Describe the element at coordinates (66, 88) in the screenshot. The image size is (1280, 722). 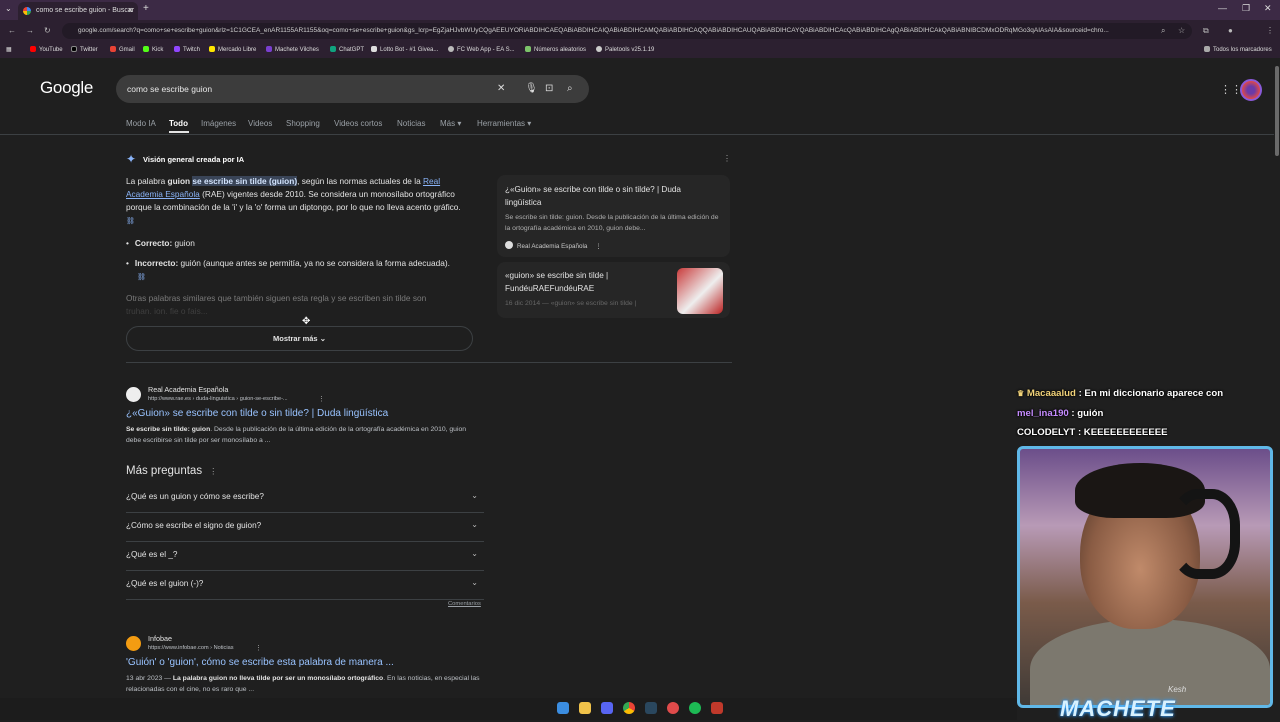
I see `google-logo: Google` at that location.